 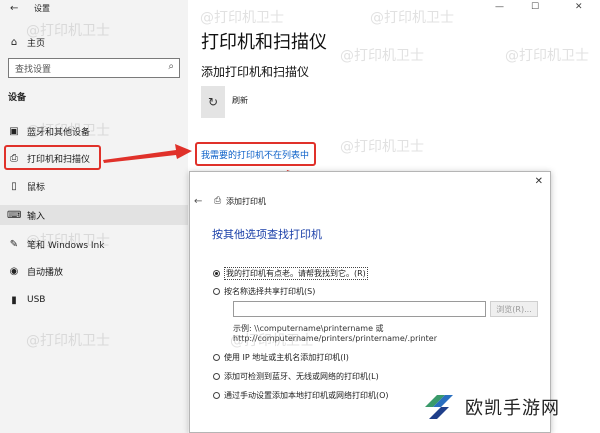 I want to click on dialog-close-button: ✕, so click(x=539, y=181).